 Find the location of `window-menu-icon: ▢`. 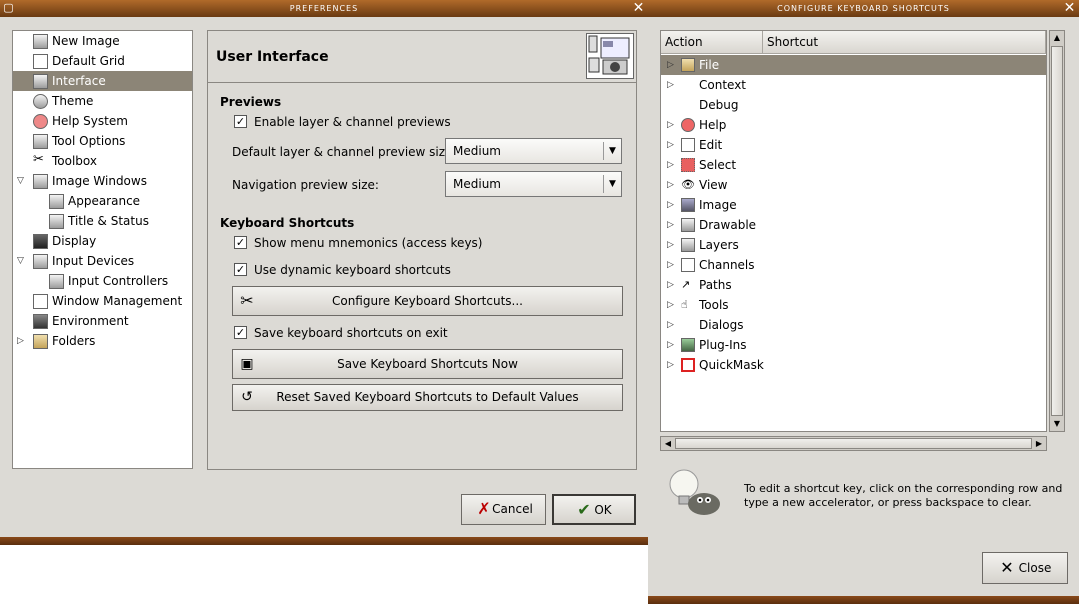

window-menu-icon: ▢ is located at coordinates (9, 8).